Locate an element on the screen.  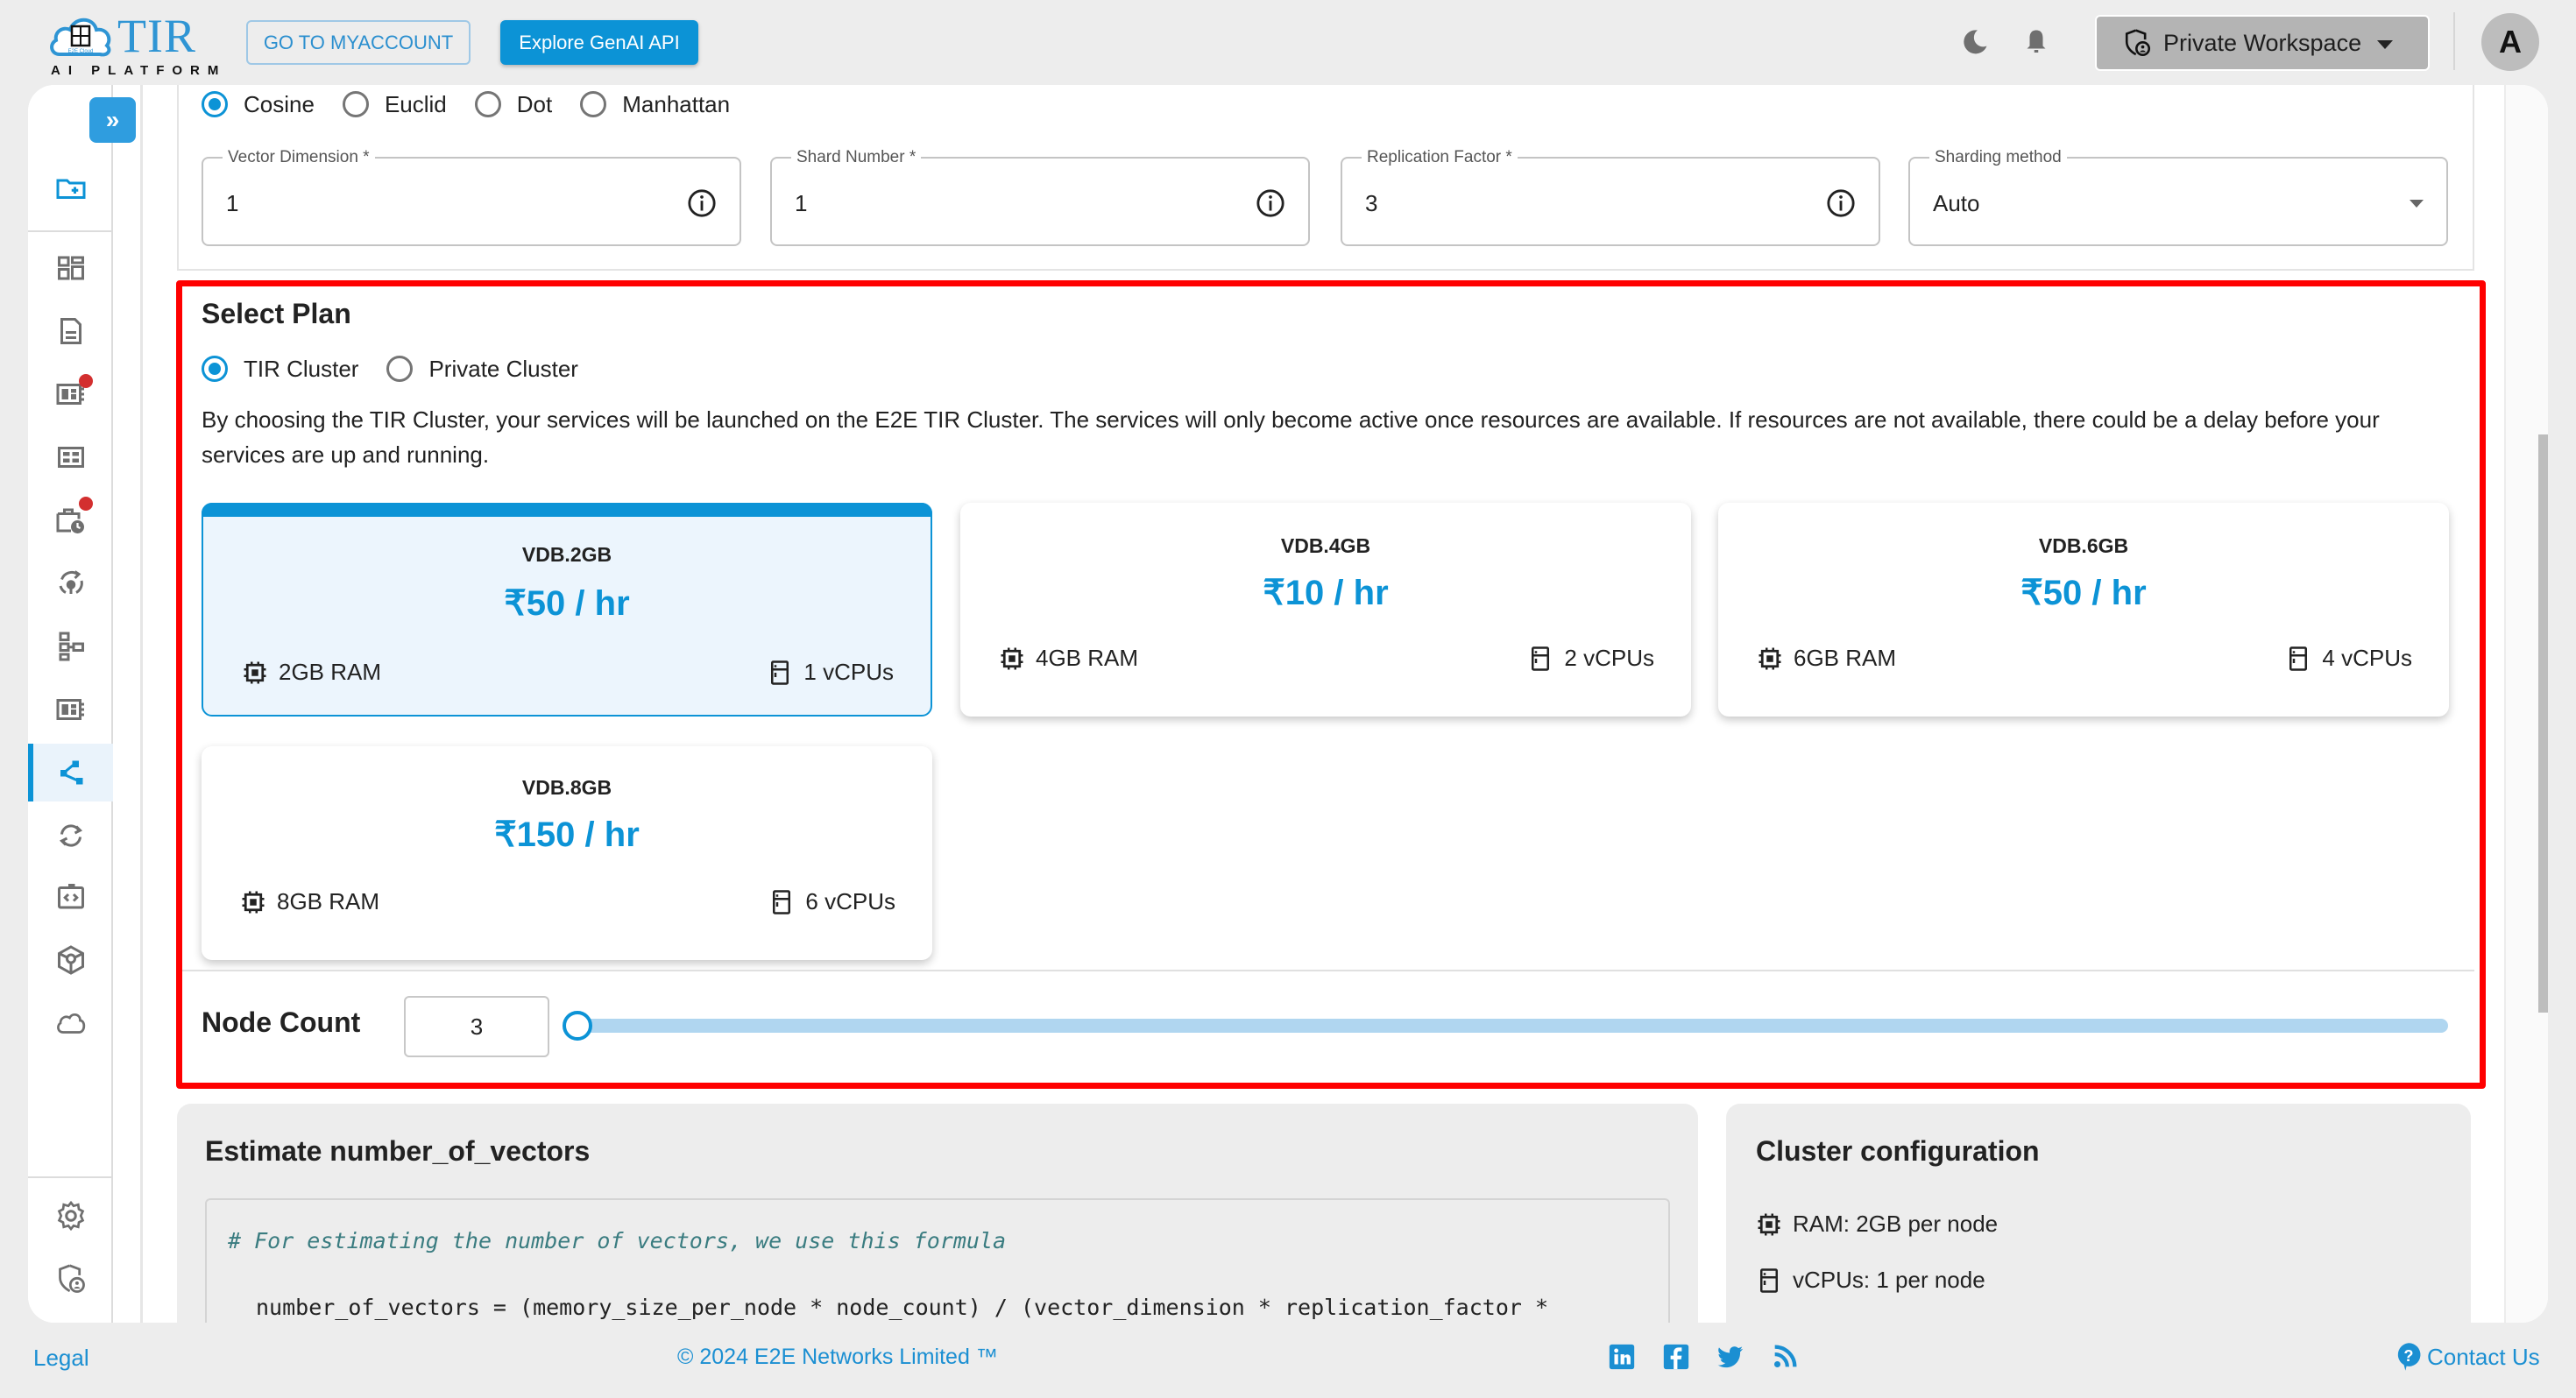
workspace-shield-icon is located at coordinates (2138, 43).